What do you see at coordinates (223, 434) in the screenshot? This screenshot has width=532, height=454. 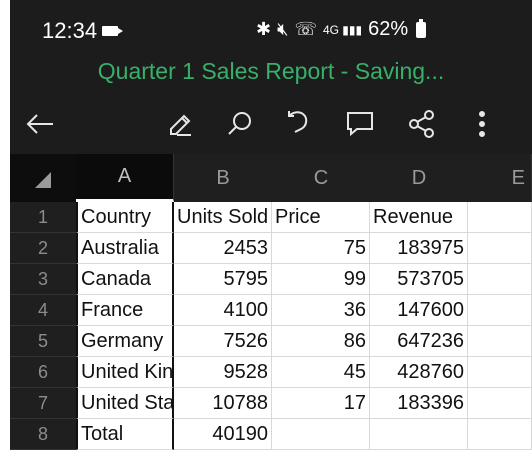 I see `cell-b8: 40190` at bounding box center [223, 434].